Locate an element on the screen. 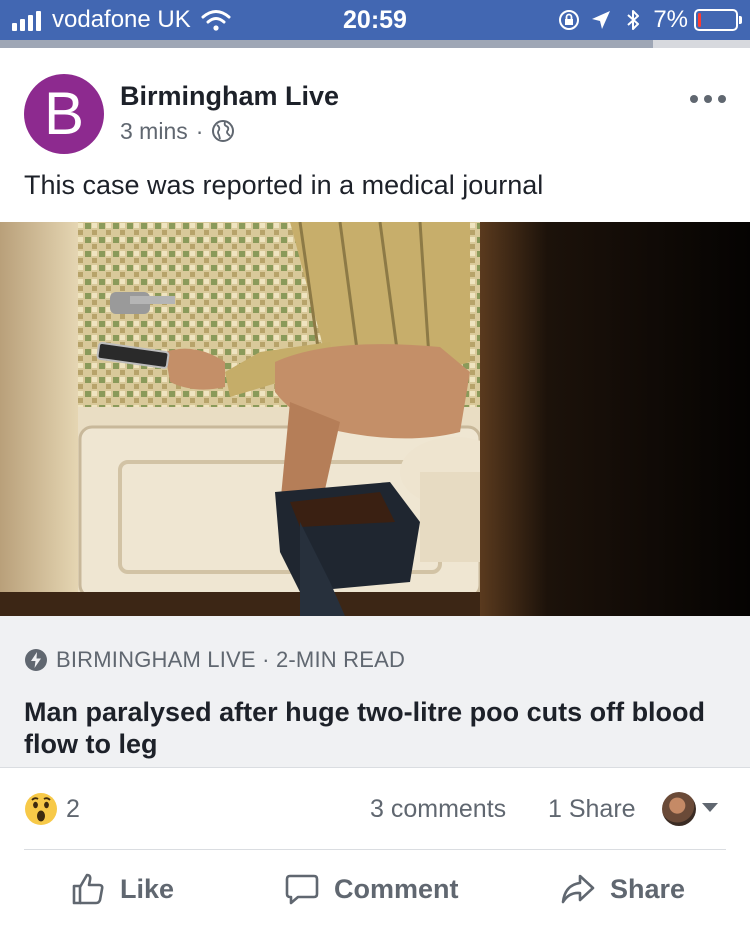 This screenshot has width=750, height=926. share-label: Share is located at coordinates (648, 888).